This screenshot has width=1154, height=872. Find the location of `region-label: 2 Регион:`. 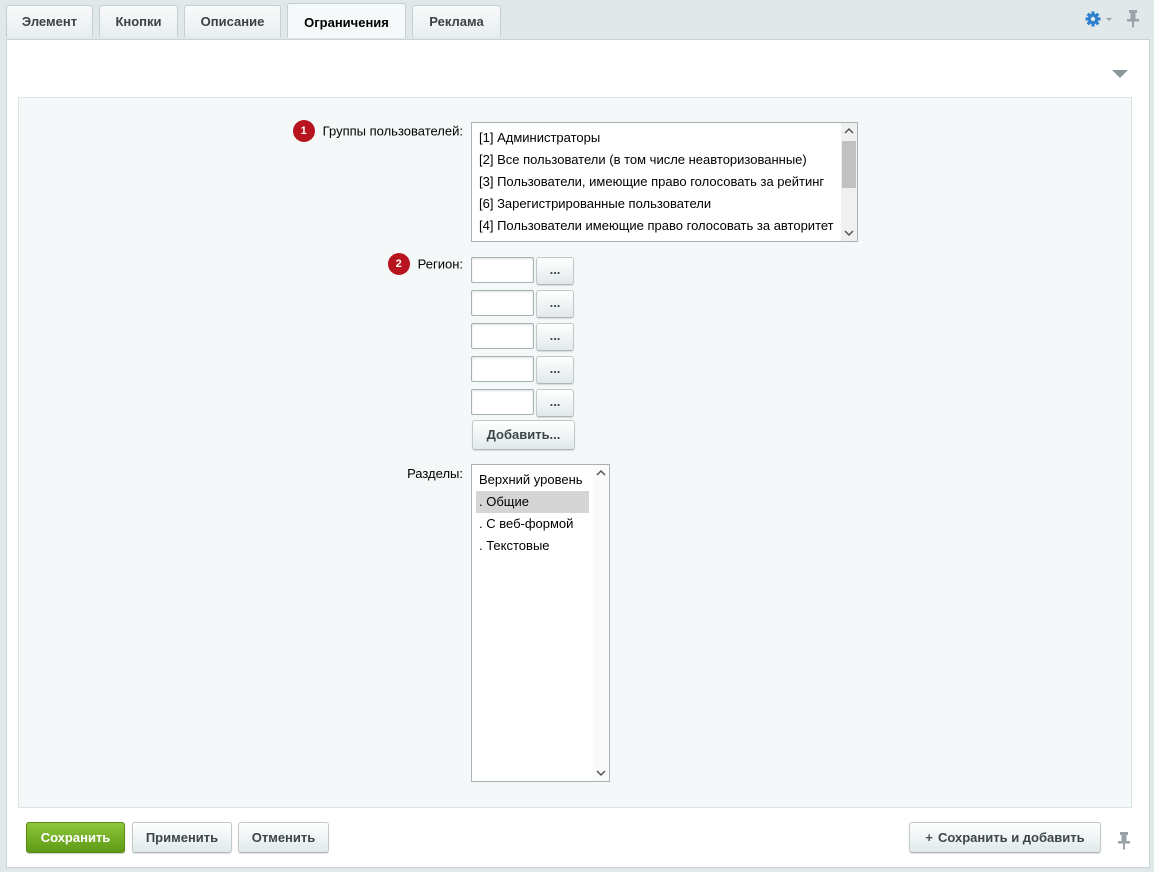

region-label: 2 Регион: is located at coordinates (425, 264).